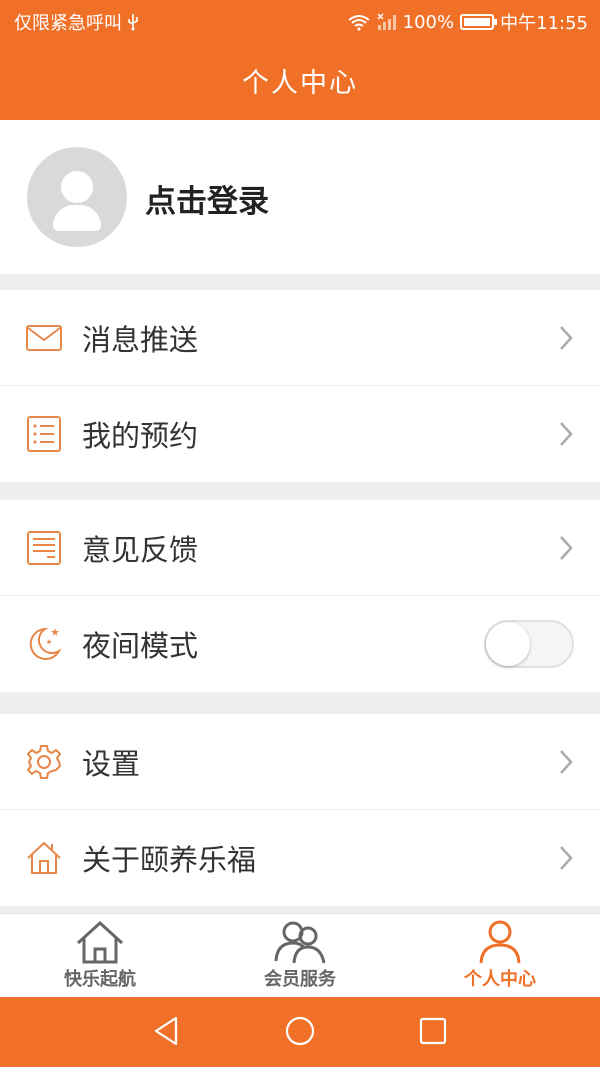  What do you see at coordinates (140, 646) in the screenshot?
I see `menu-item-label: 夜间模式` at bounding box center [140, 646].